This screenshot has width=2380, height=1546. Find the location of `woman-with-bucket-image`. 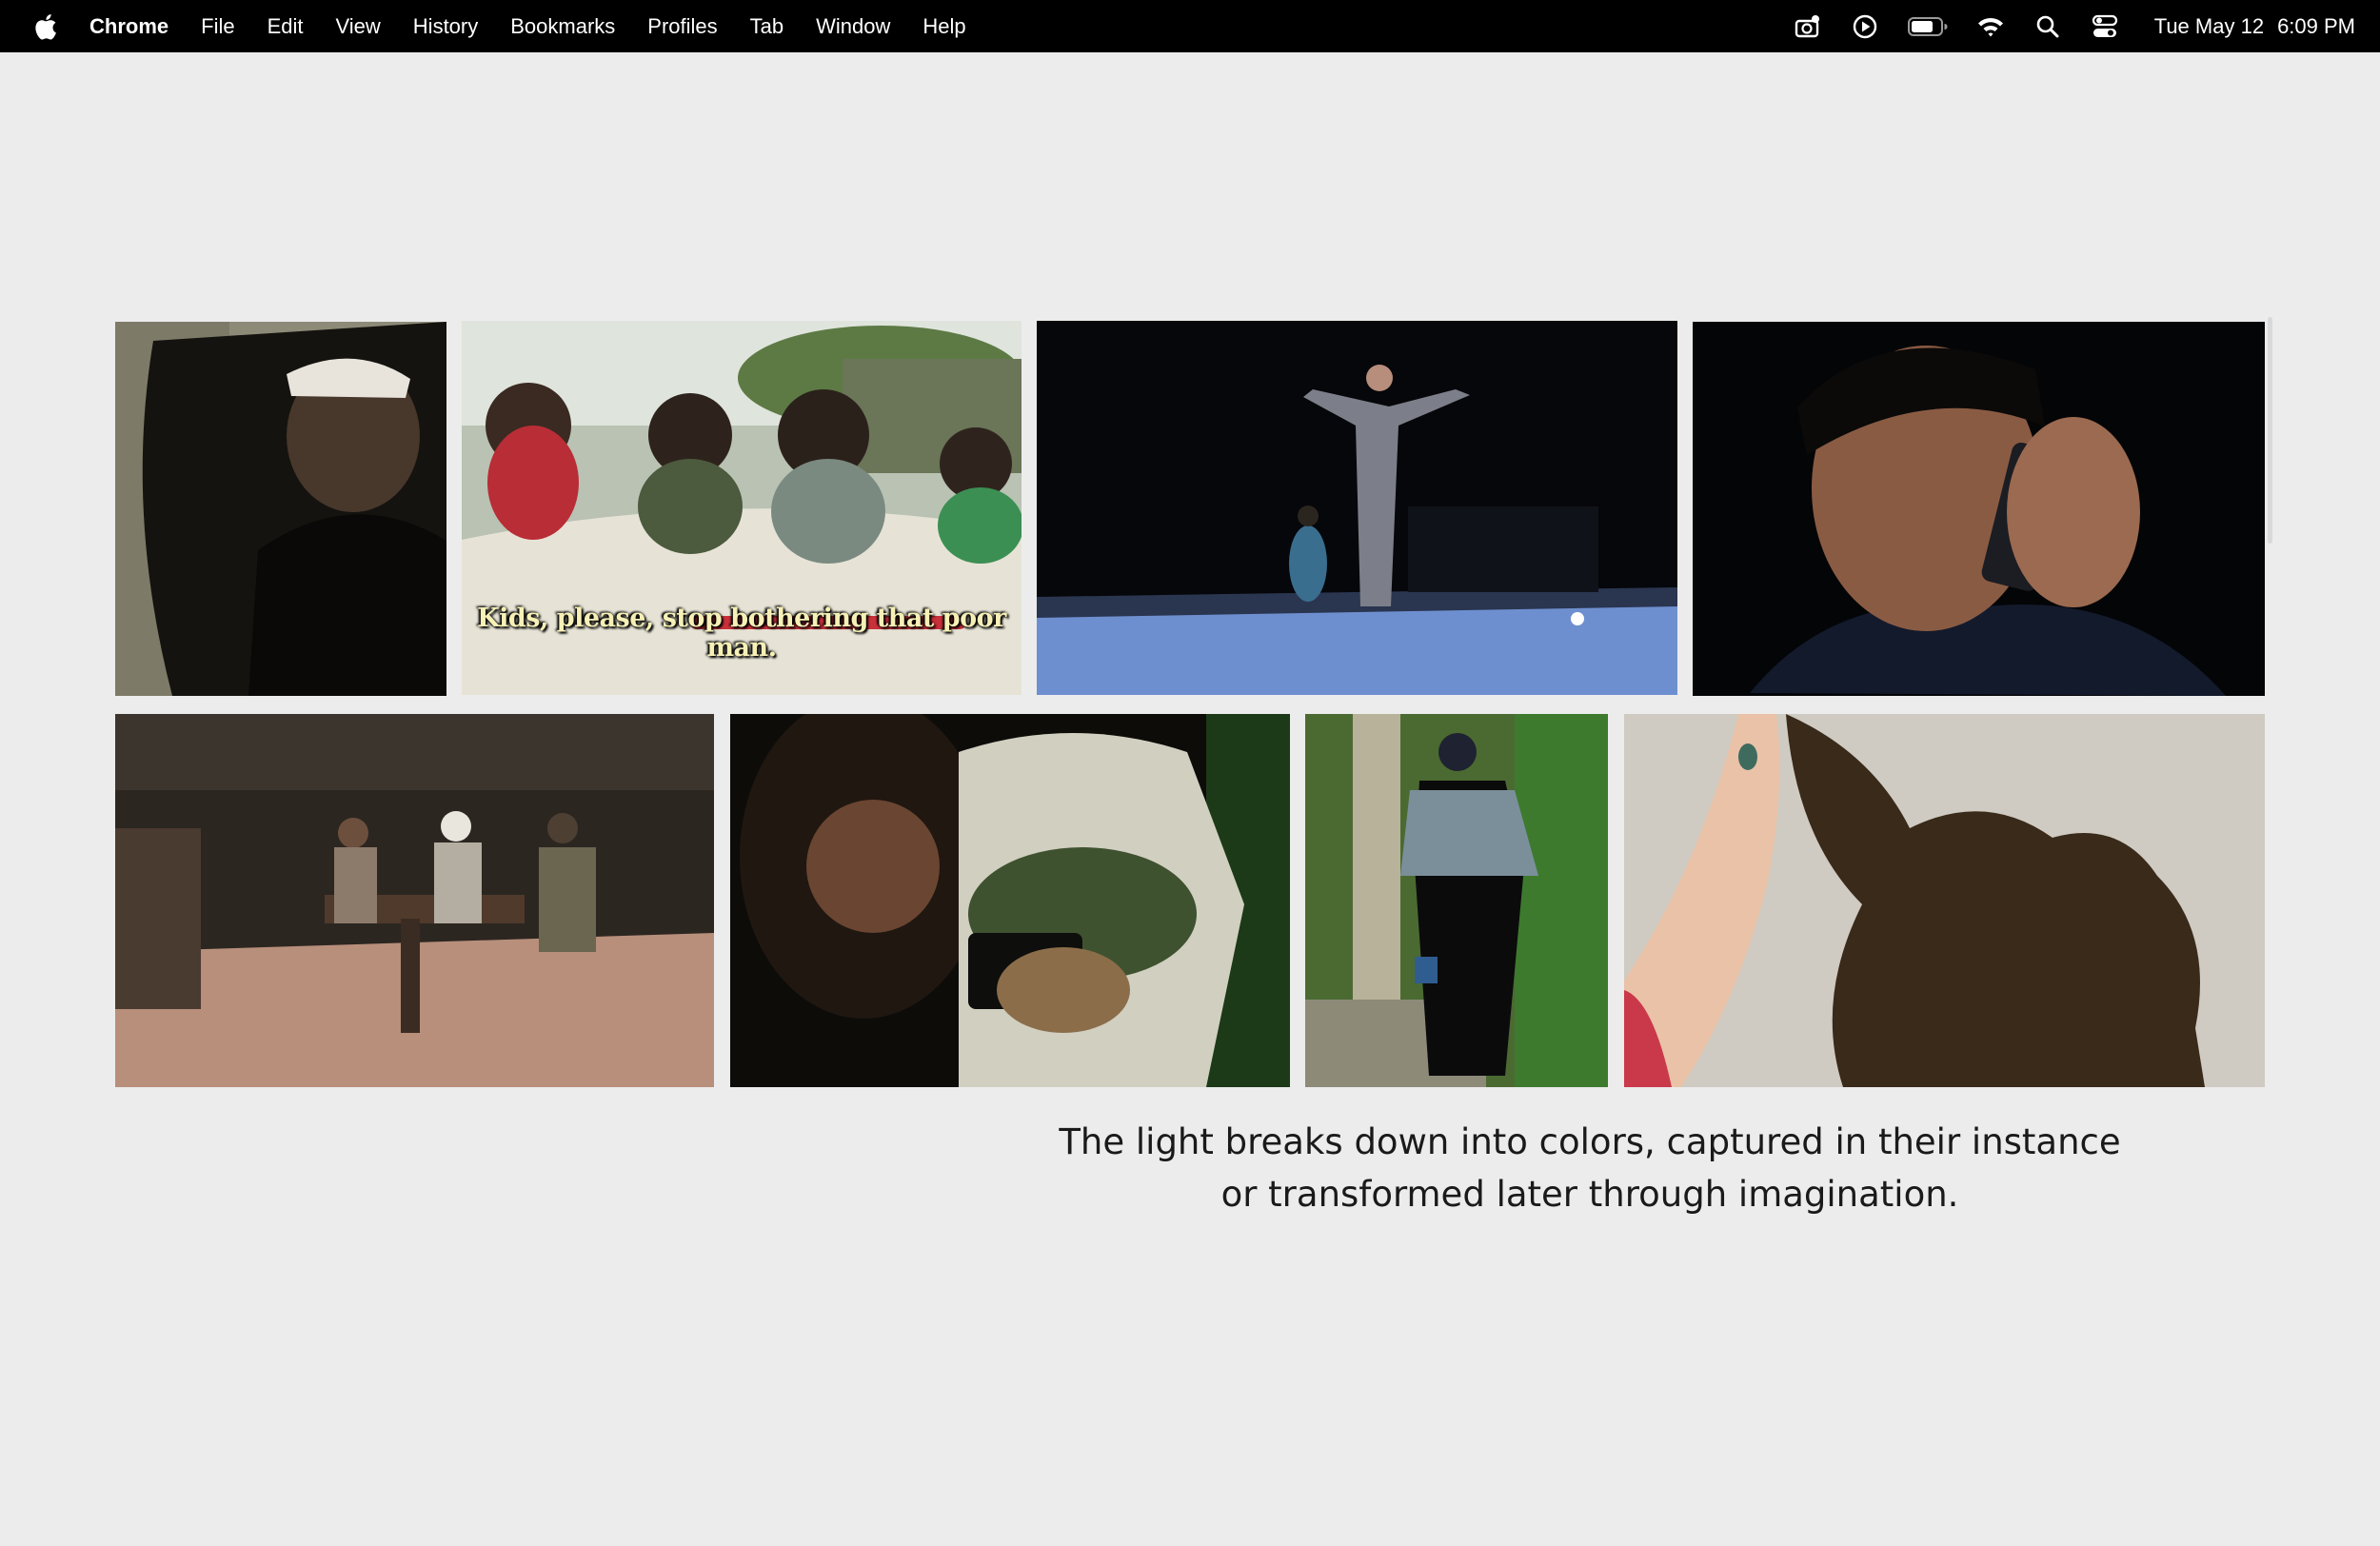

woman-with-bucket-image is located at coordinates (1456, 900).